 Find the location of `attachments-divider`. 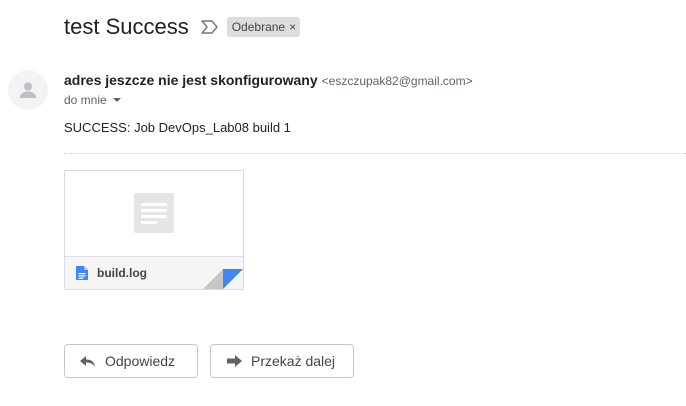

attachments-divider is located at coordinates (375, 153).